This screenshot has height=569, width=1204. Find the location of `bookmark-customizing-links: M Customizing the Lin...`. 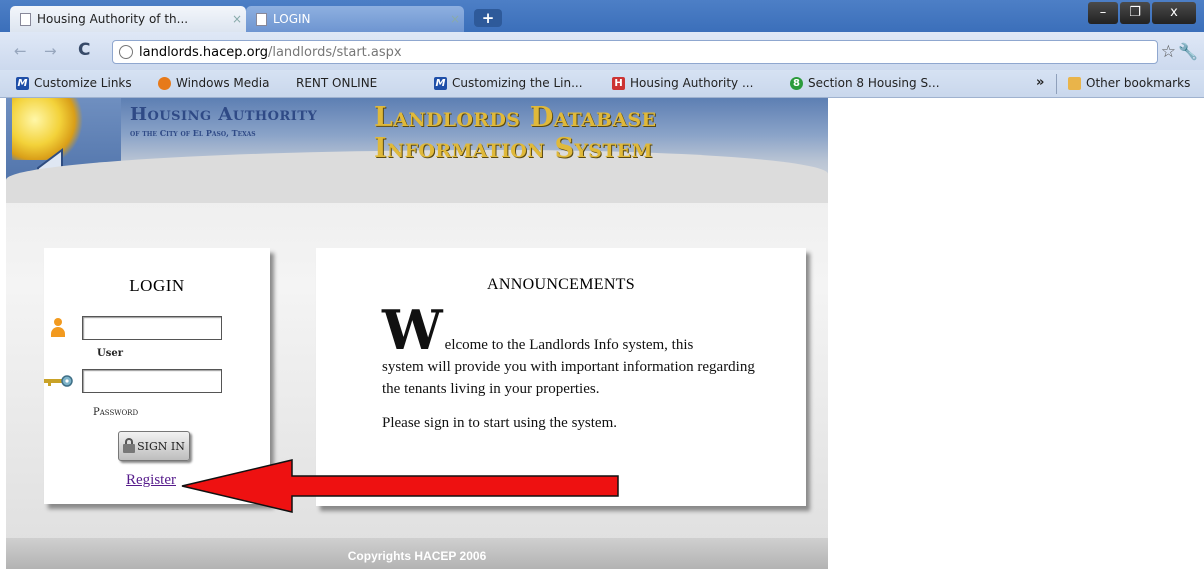

bookmark-customizing-links: M Customizing the Lin... is located at coordinates (508, 83).